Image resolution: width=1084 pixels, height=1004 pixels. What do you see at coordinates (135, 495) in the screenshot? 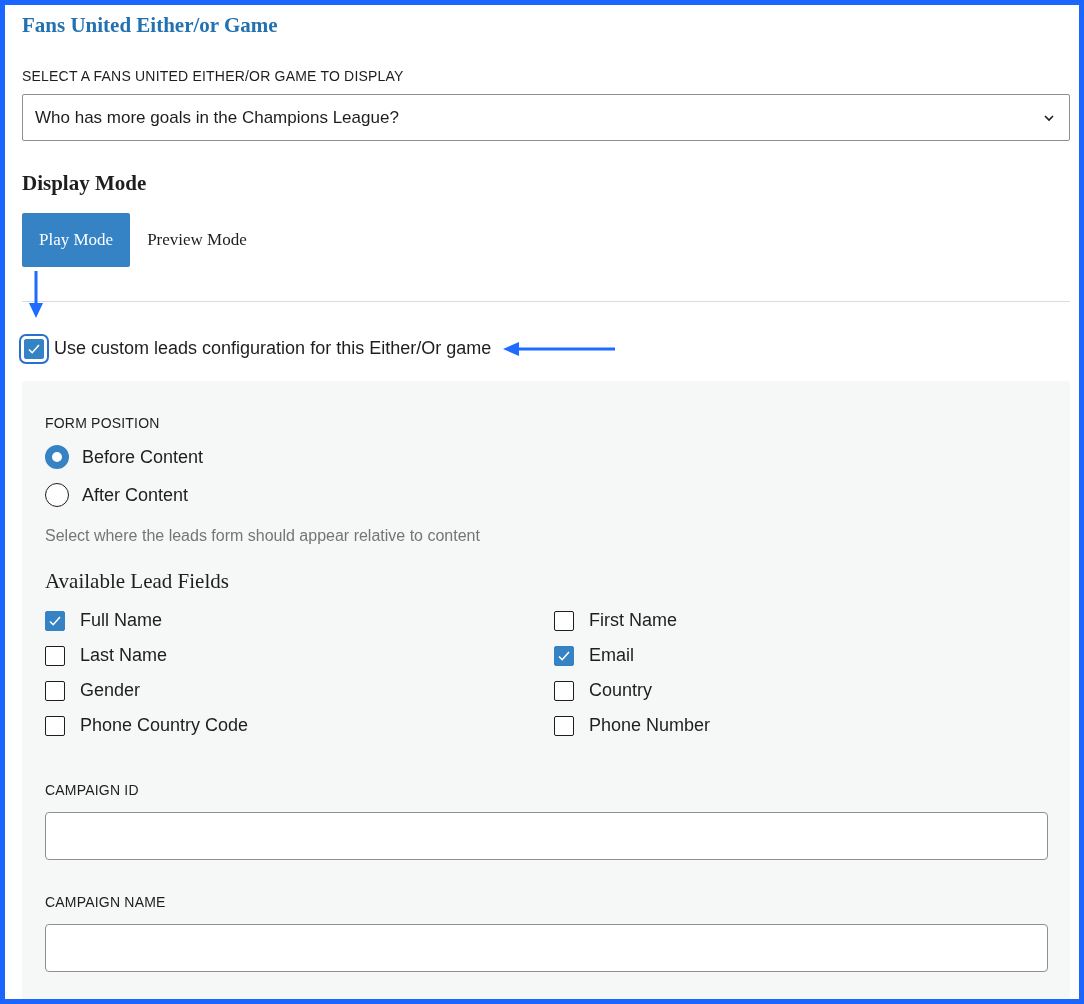
I see `radio-label: After Content` at bounding box center [135, 495].